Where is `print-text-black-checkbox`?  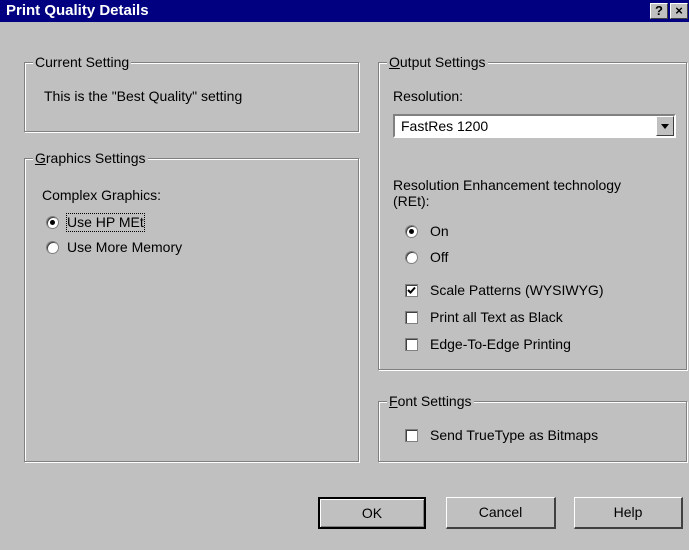
print-text-black-checkbox is located at coordinates (411, 317).